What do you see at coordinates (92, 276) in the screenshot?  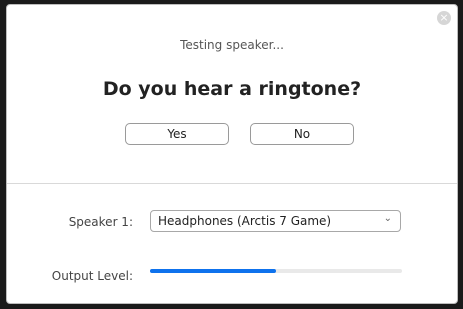 I see `output-level-label: Output Level:` at bounding box center [92, 276].